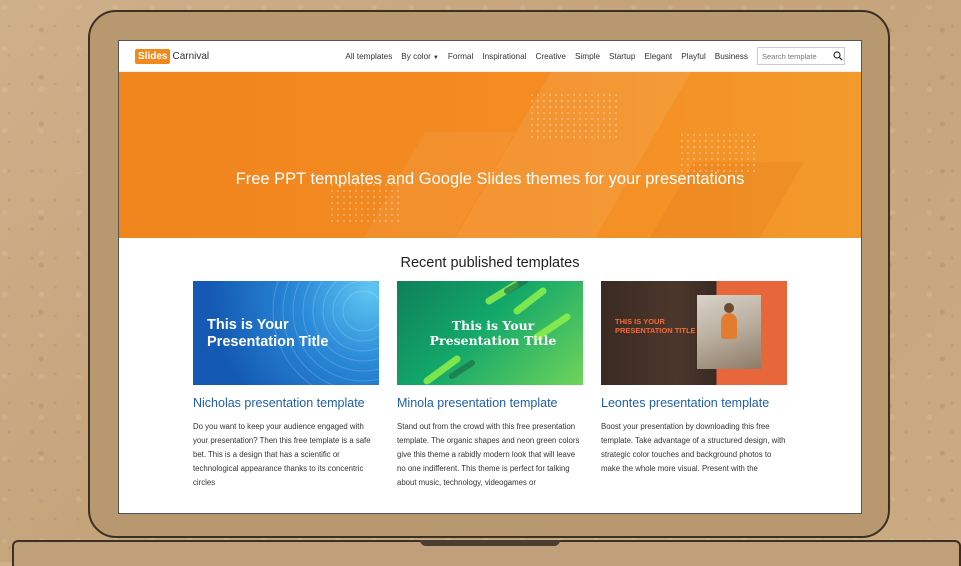 This screenshot has height=566, width=961. I want to click on thumbnail-caption: THIS IS YOUR PRESENTATION TITLE, so click(655, 326).